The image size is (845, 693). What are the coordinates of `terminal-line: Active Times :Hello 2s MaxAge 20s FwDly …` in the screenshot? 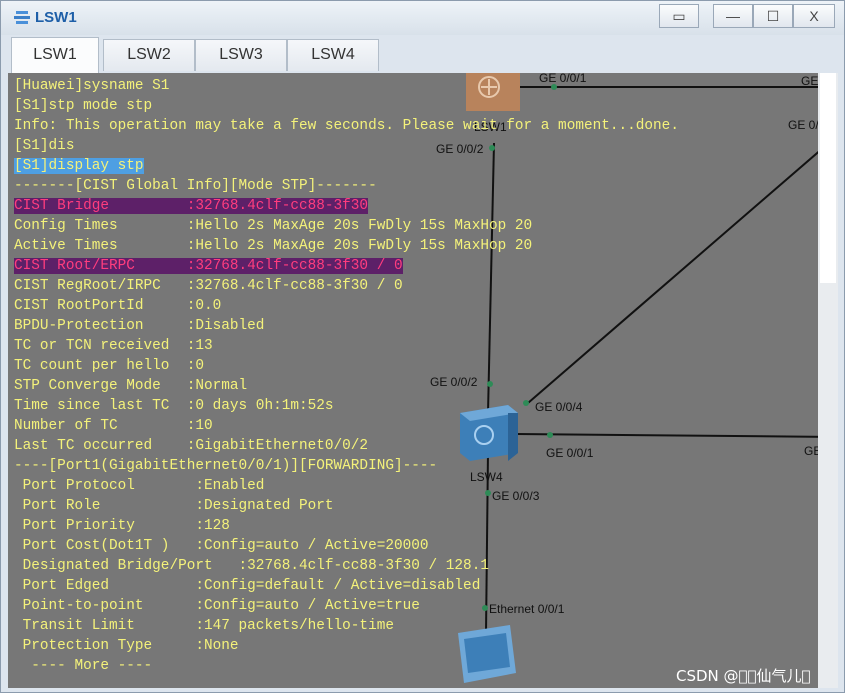 It's located at (414, 246).